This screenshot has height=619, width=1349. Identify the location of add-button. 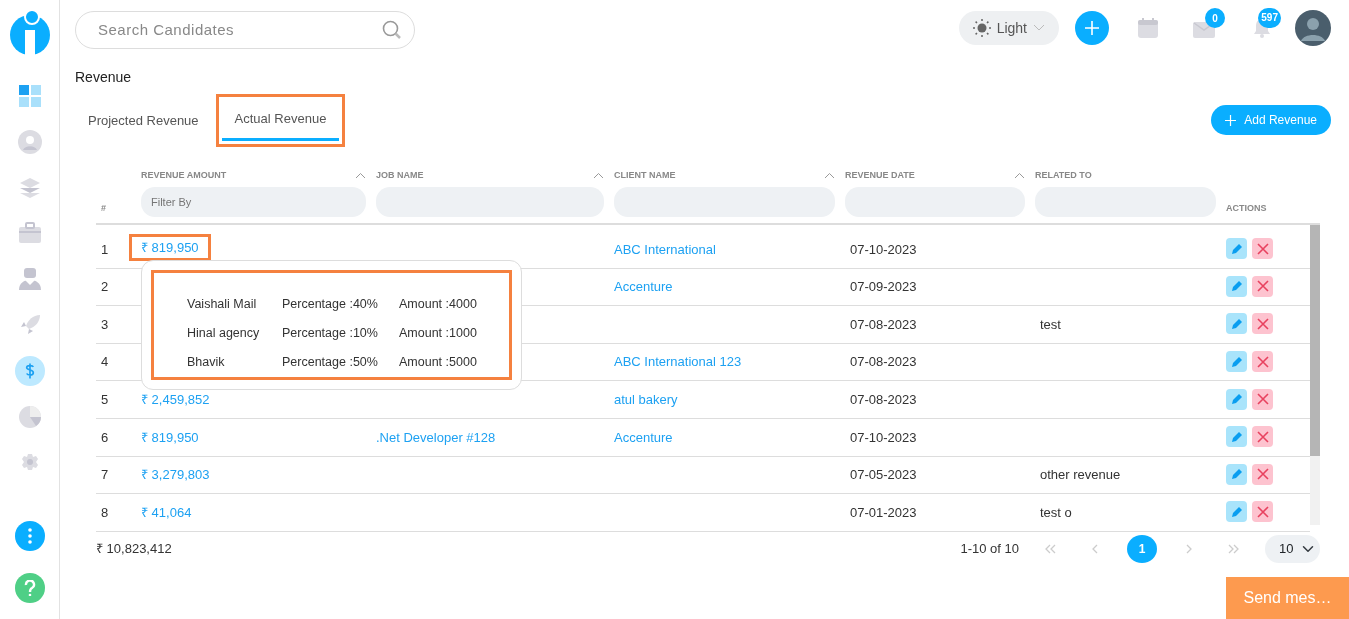
(1092, 28).